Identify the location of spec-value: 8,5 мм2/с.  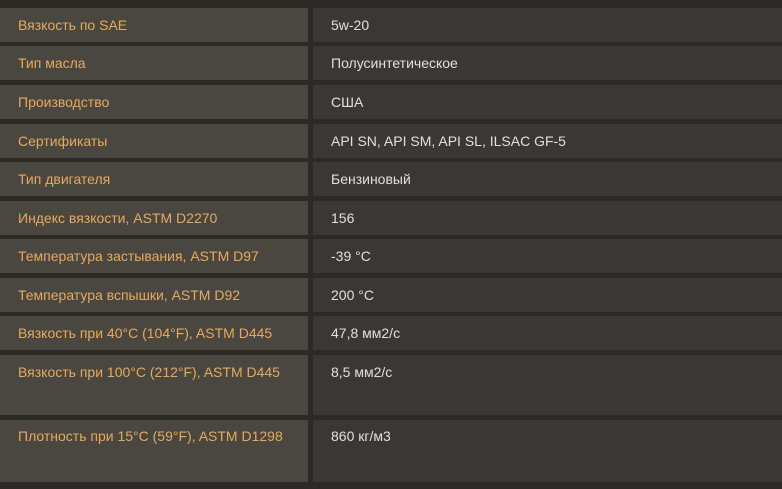
(547, 385).